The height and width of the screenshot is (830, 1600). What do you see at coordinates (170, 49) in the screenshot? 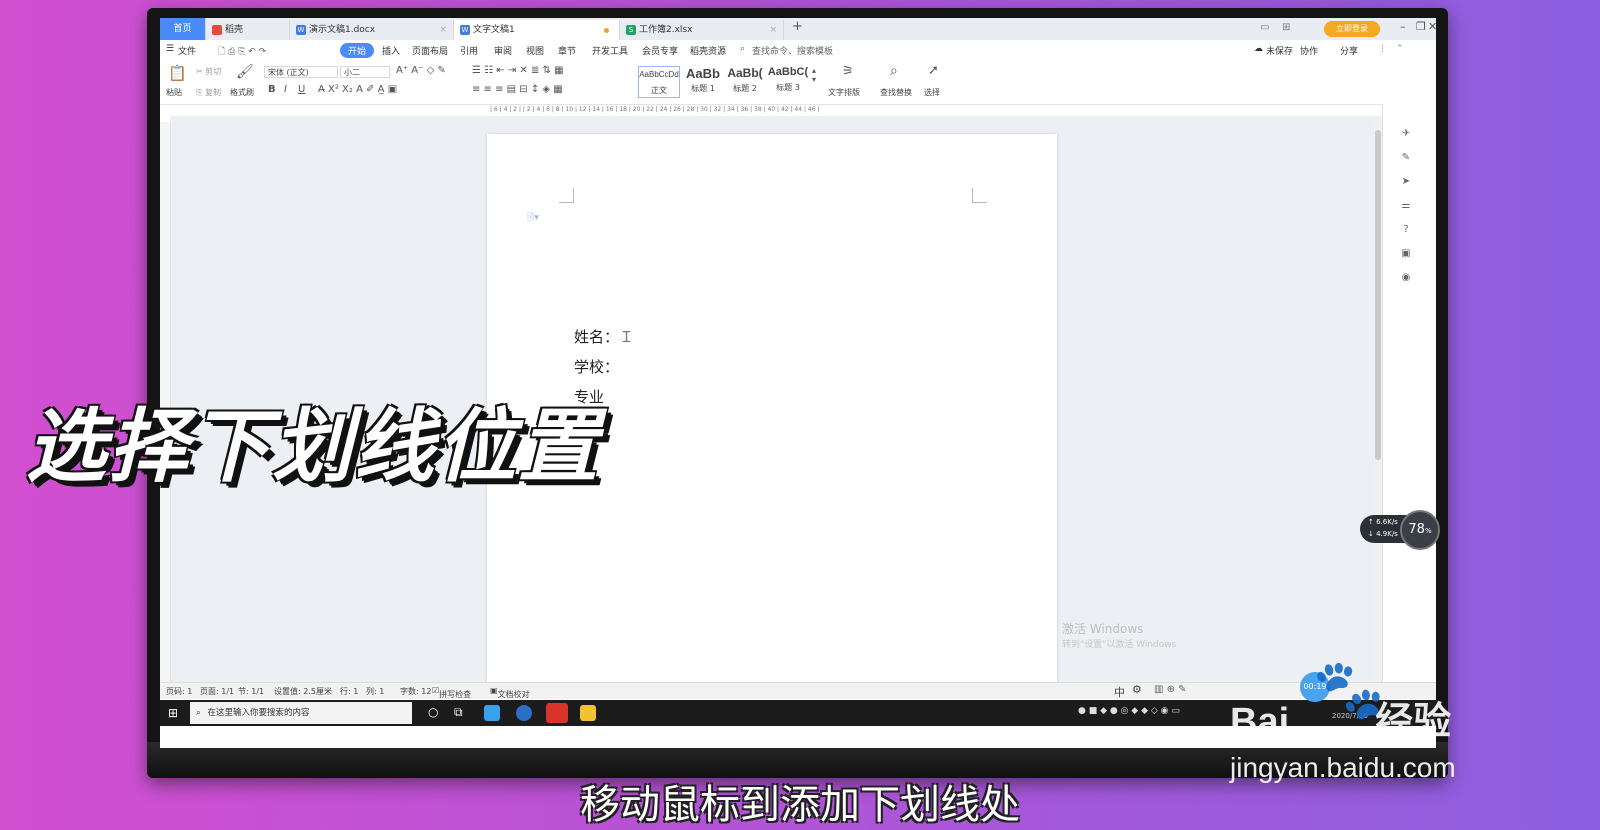
I see `menu-icon: ☰` at bounding box center [170, 49].